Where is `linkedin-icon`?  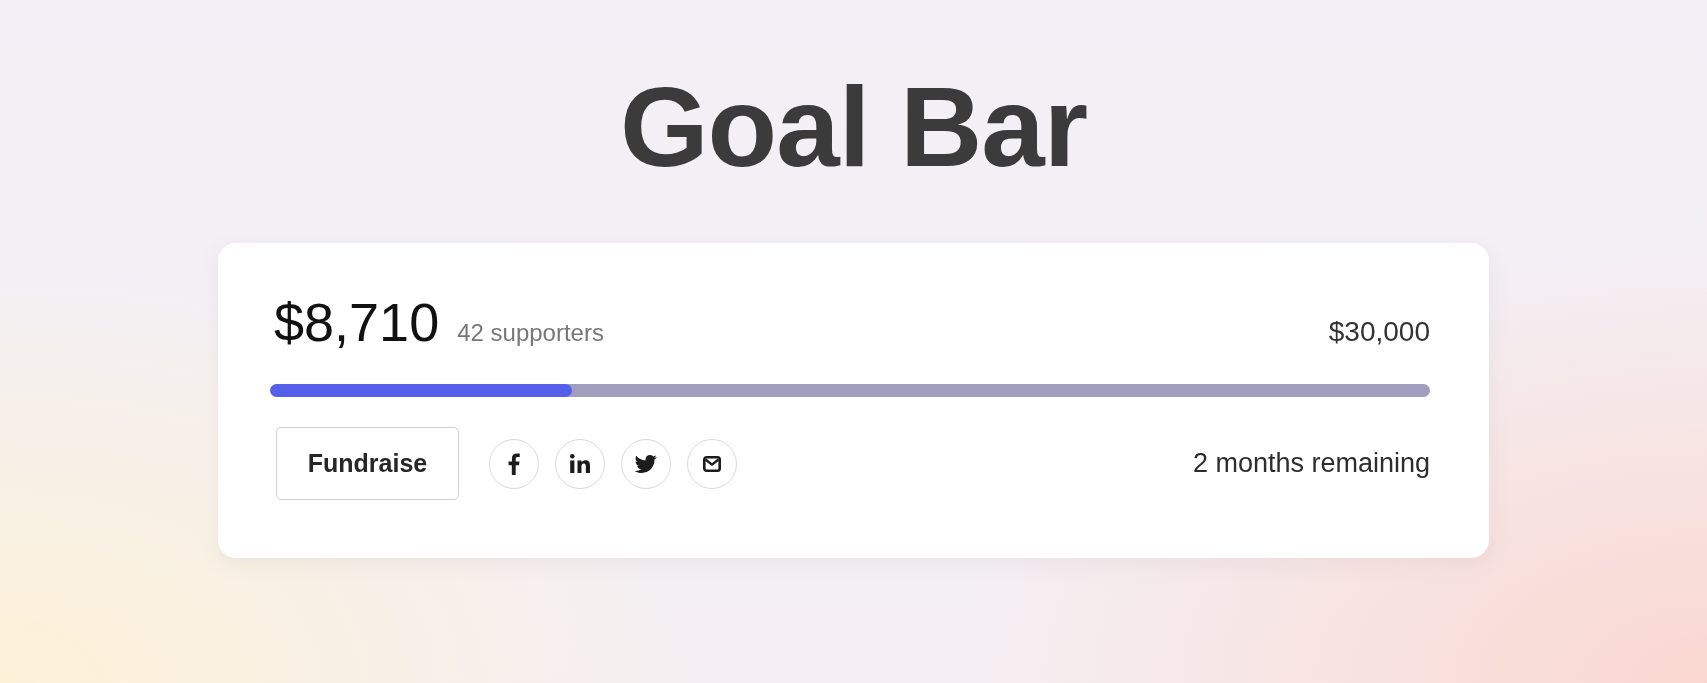
linkedin-icon is located at coordinates (580, 463).